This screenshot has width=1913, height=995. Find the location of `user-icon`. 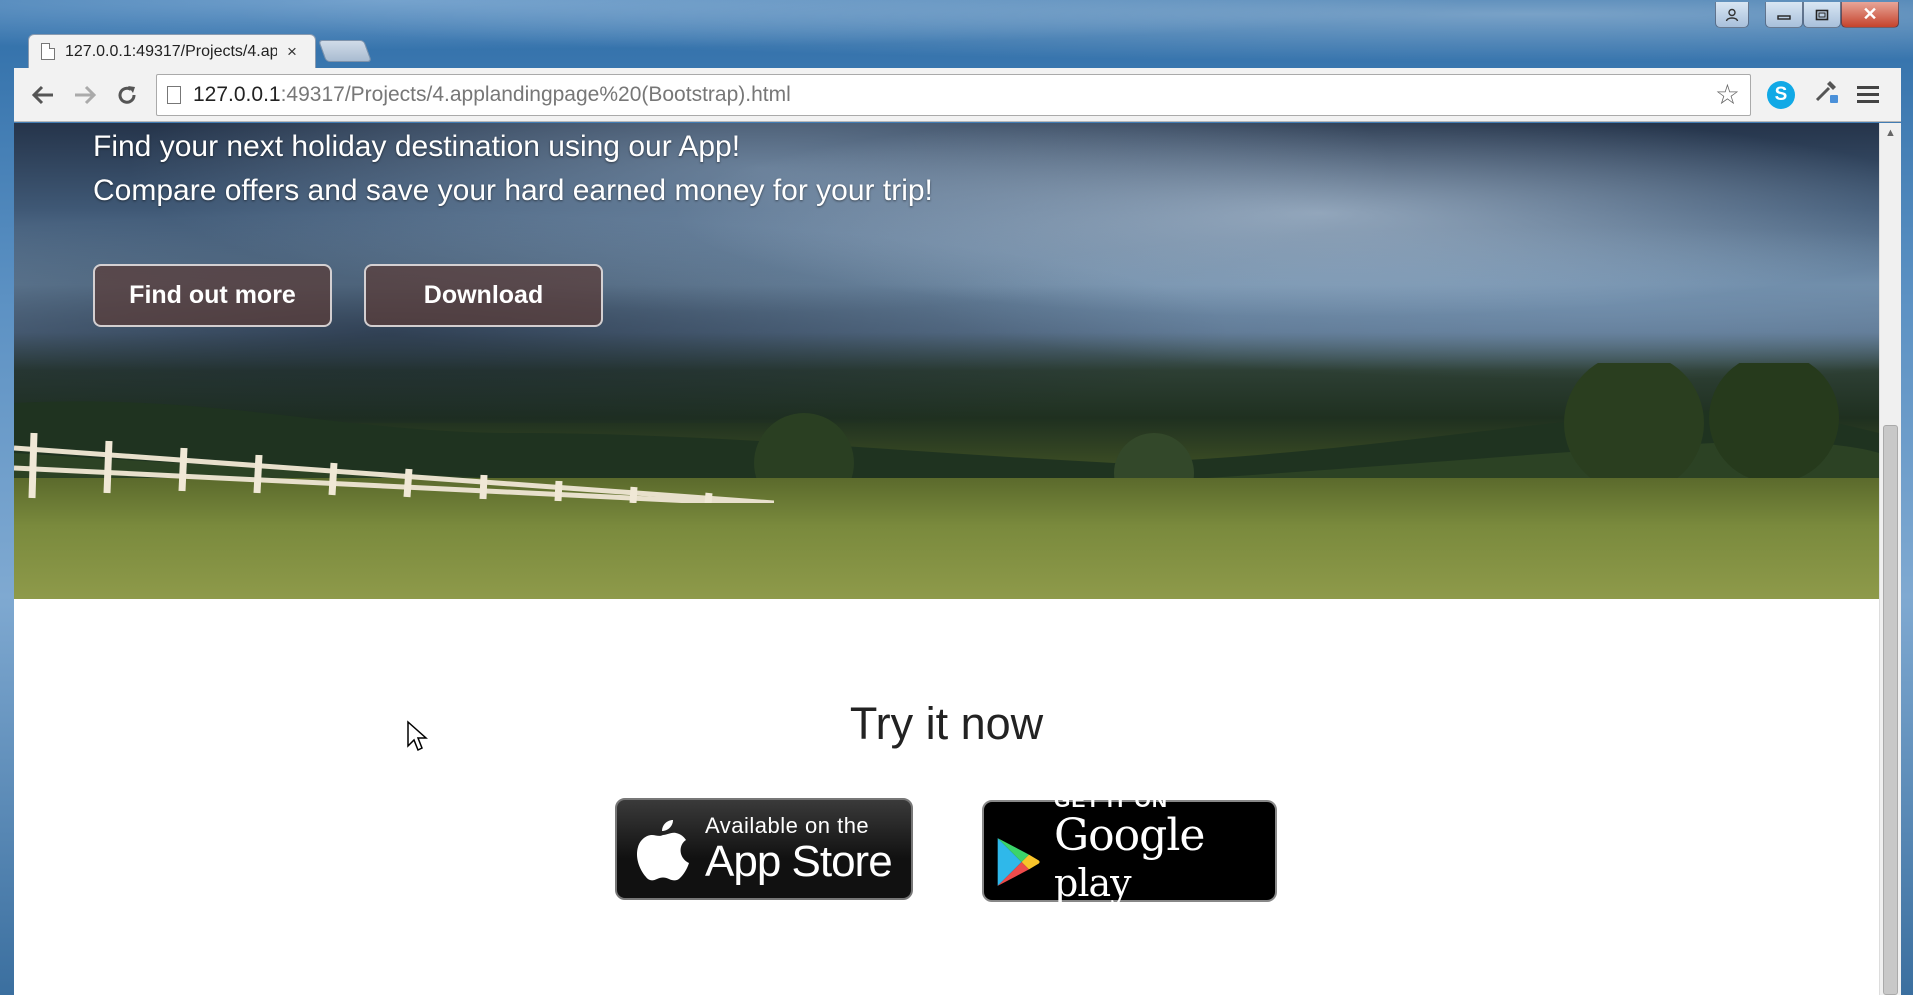

user-icon is located at coordinates (1732, 14).